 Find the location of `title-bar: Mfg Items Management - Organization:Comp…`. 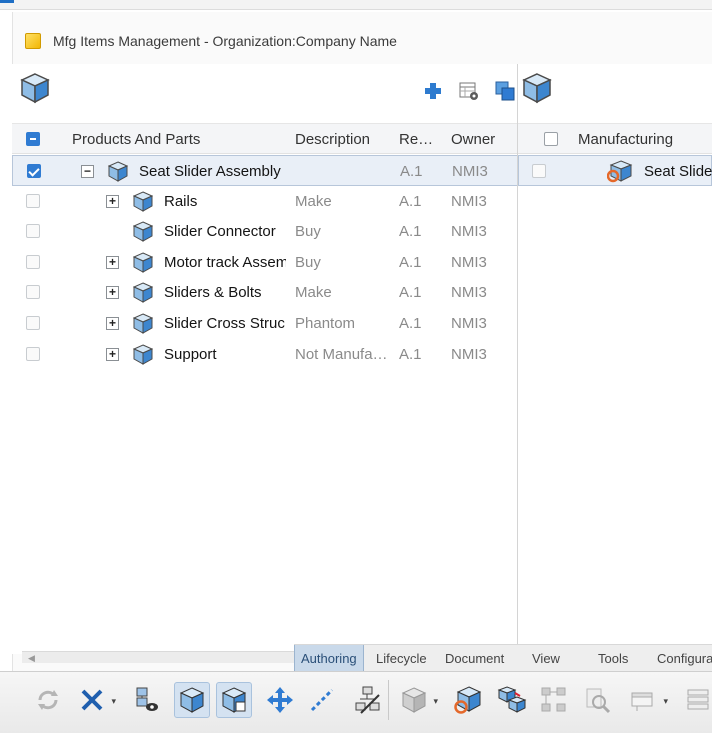

title-bar: Mfg Items Management - Organization:Comp… is located at coordinates (362, 41).